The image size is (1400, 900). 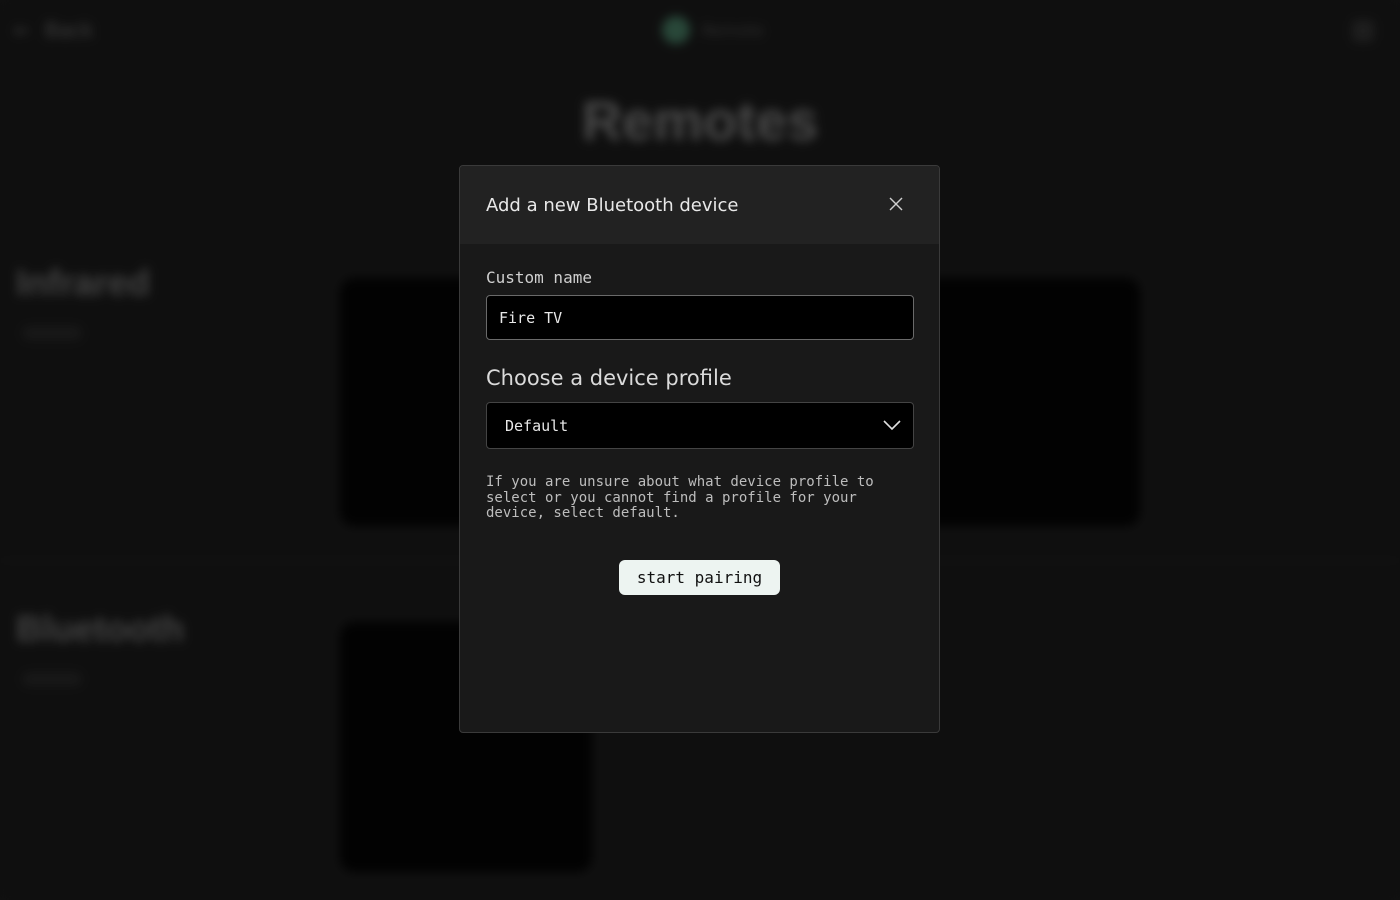 I want to click on start-pairing-button: start pairing, so click(x=699, y=577).